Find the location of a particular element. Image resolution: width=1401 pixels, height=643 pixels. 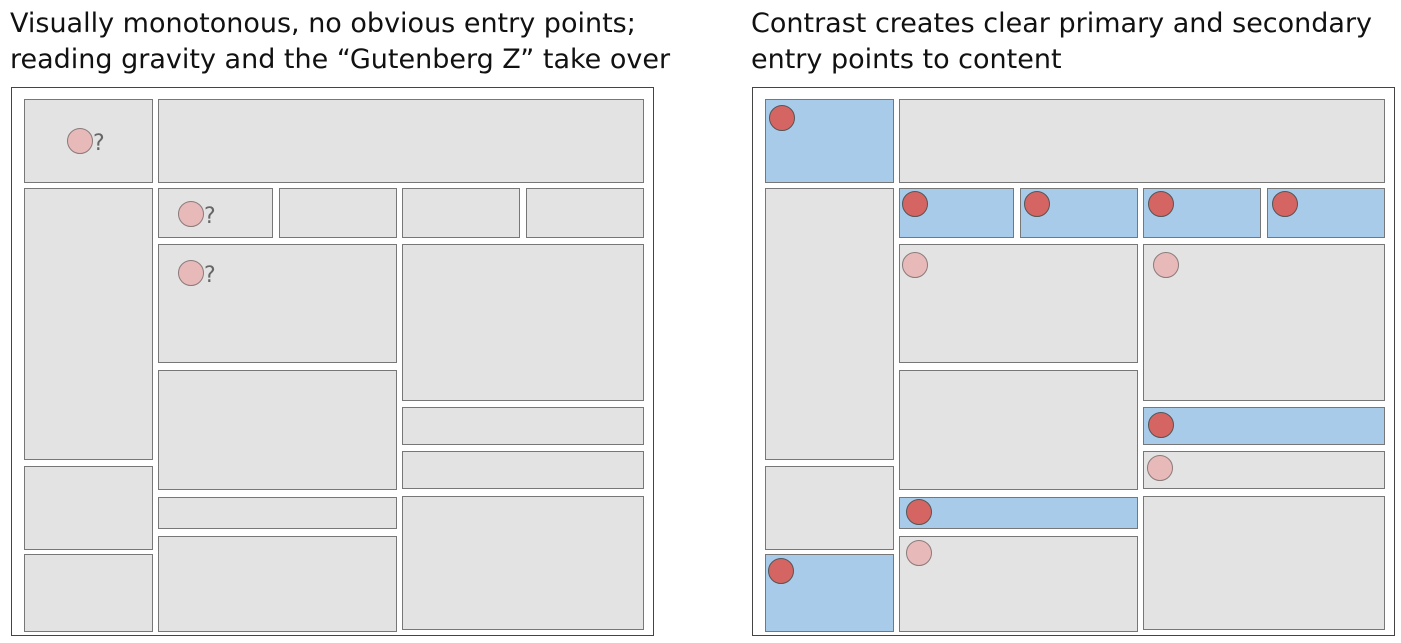

right-content-block-d is located at coordinates (1264, 322).